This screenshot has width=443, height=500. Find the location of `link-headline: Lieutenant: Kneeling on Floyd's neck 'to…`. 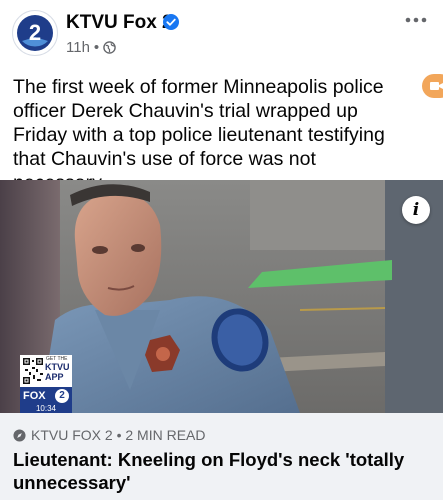

link-headline: Lieutenant: Kneeling on Floyd's neck 'to… is located at coordinates (220, 471).